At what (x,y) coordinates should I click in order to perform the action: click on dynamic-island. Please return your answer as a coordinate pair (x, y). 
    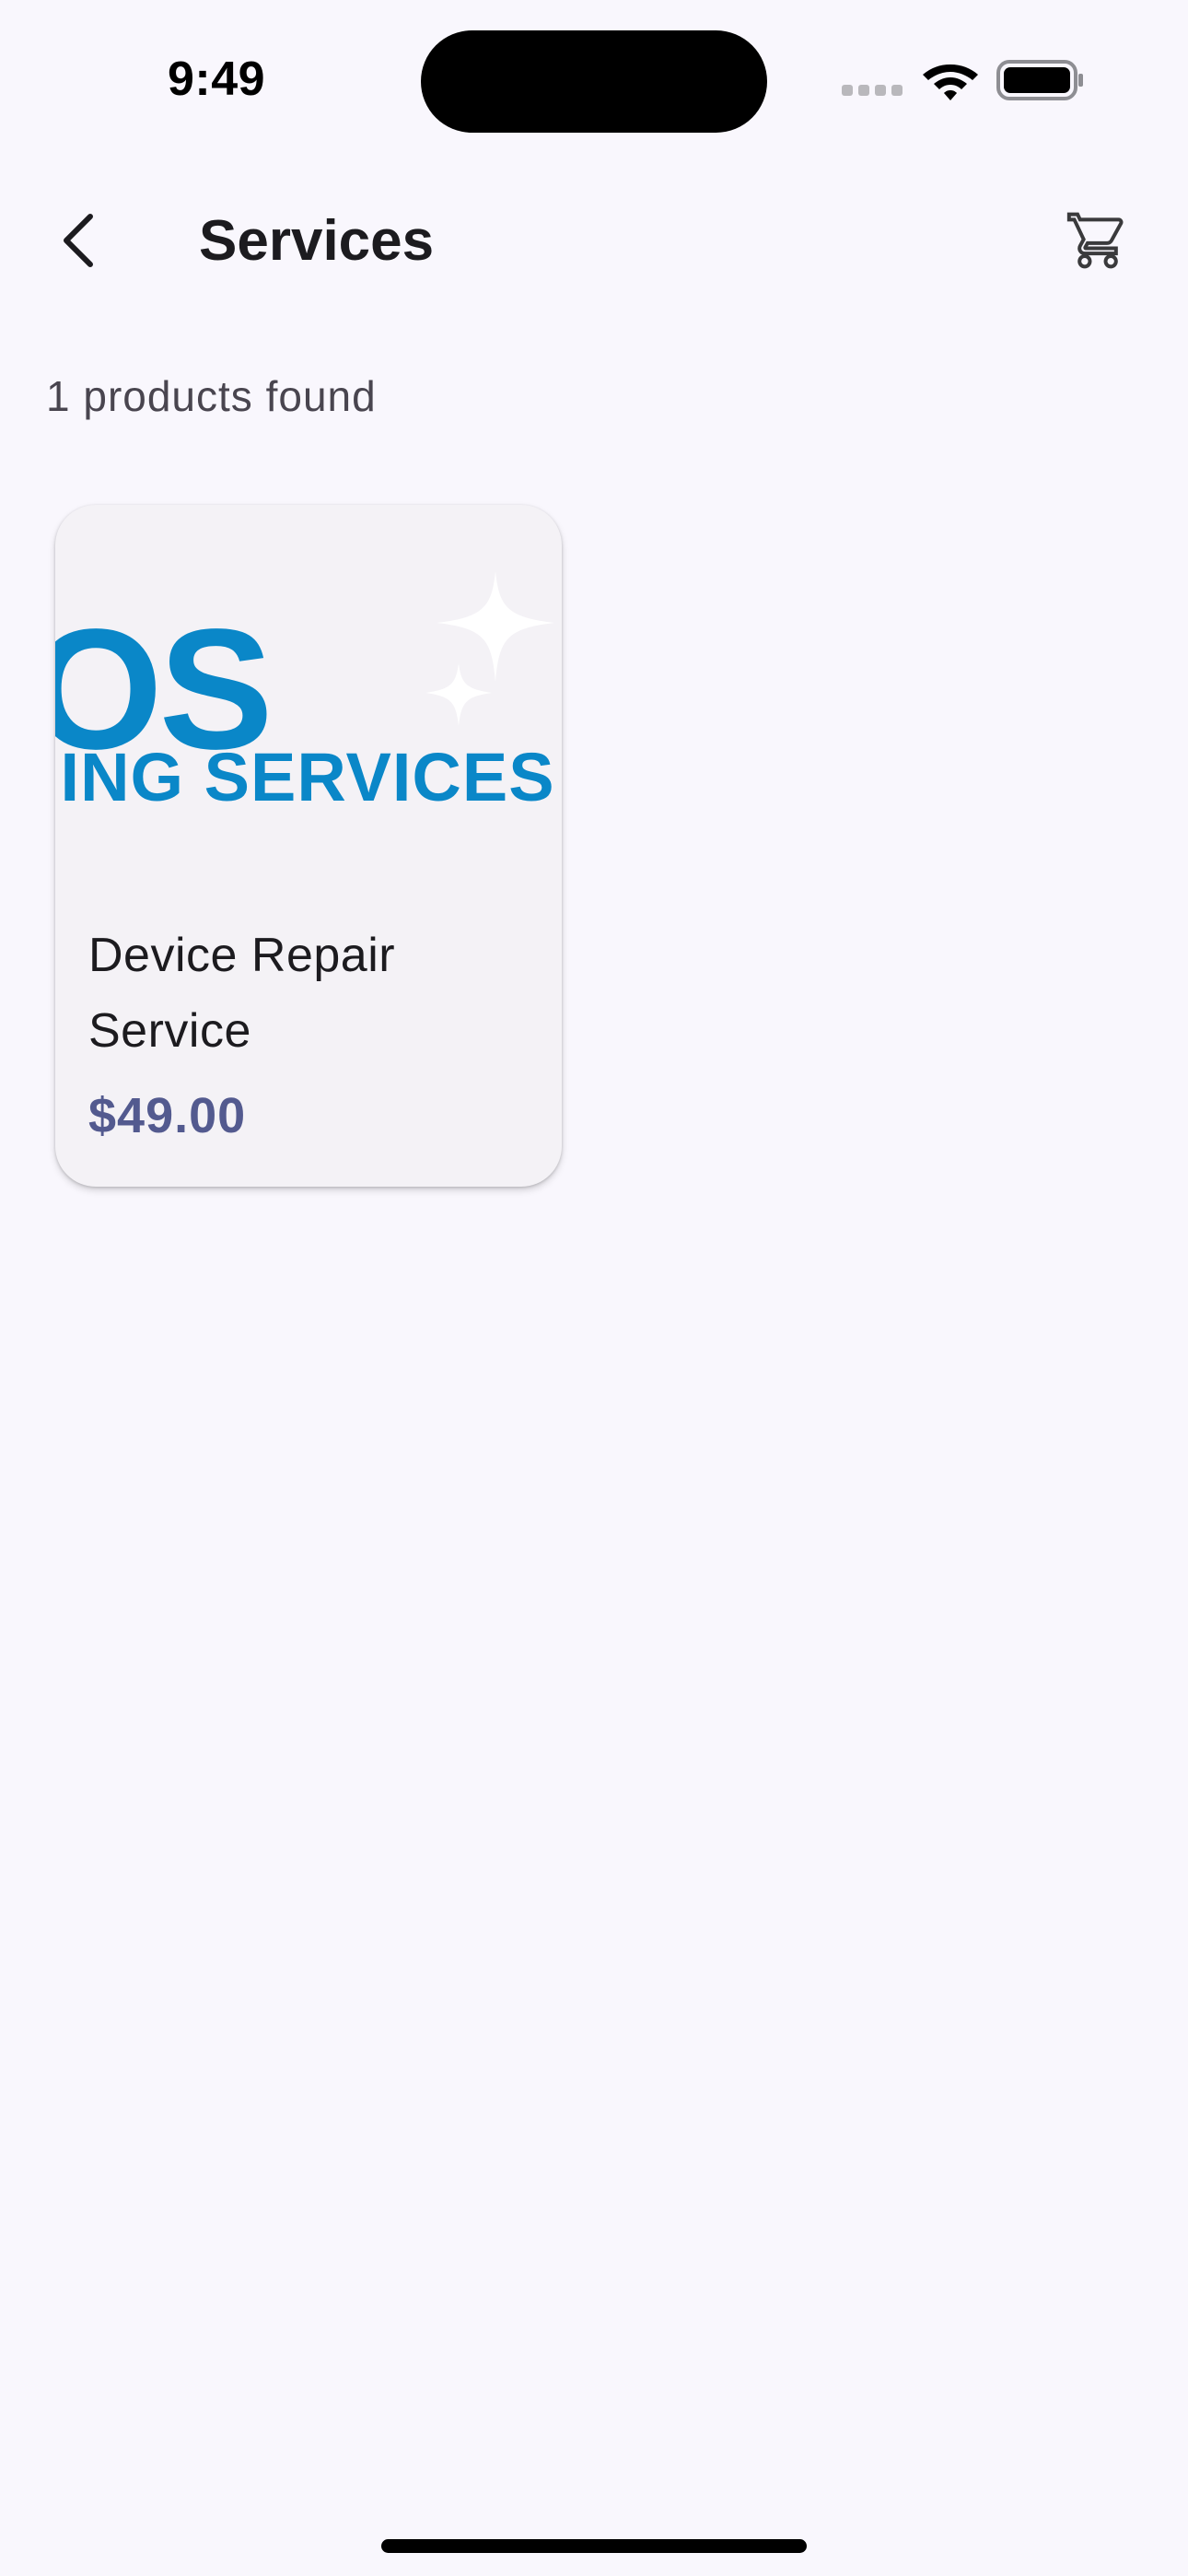
    Looking at the image, I should click on (594, 81).